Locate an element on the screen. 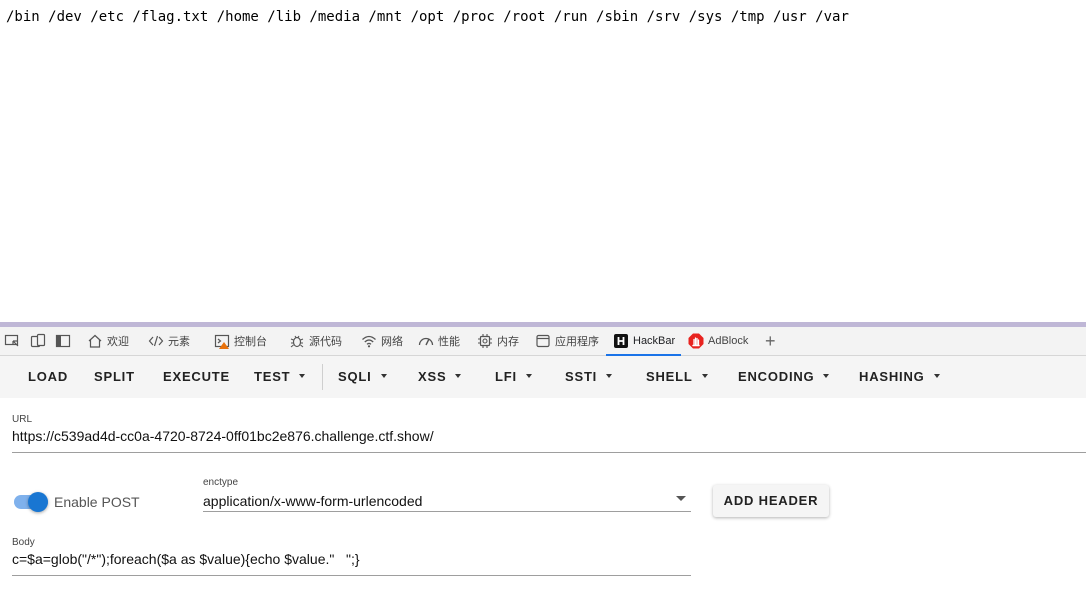 The height and width of the screenshot is (601, 1086). tab-application: 应用程序 is located at coordinates (567, 341).